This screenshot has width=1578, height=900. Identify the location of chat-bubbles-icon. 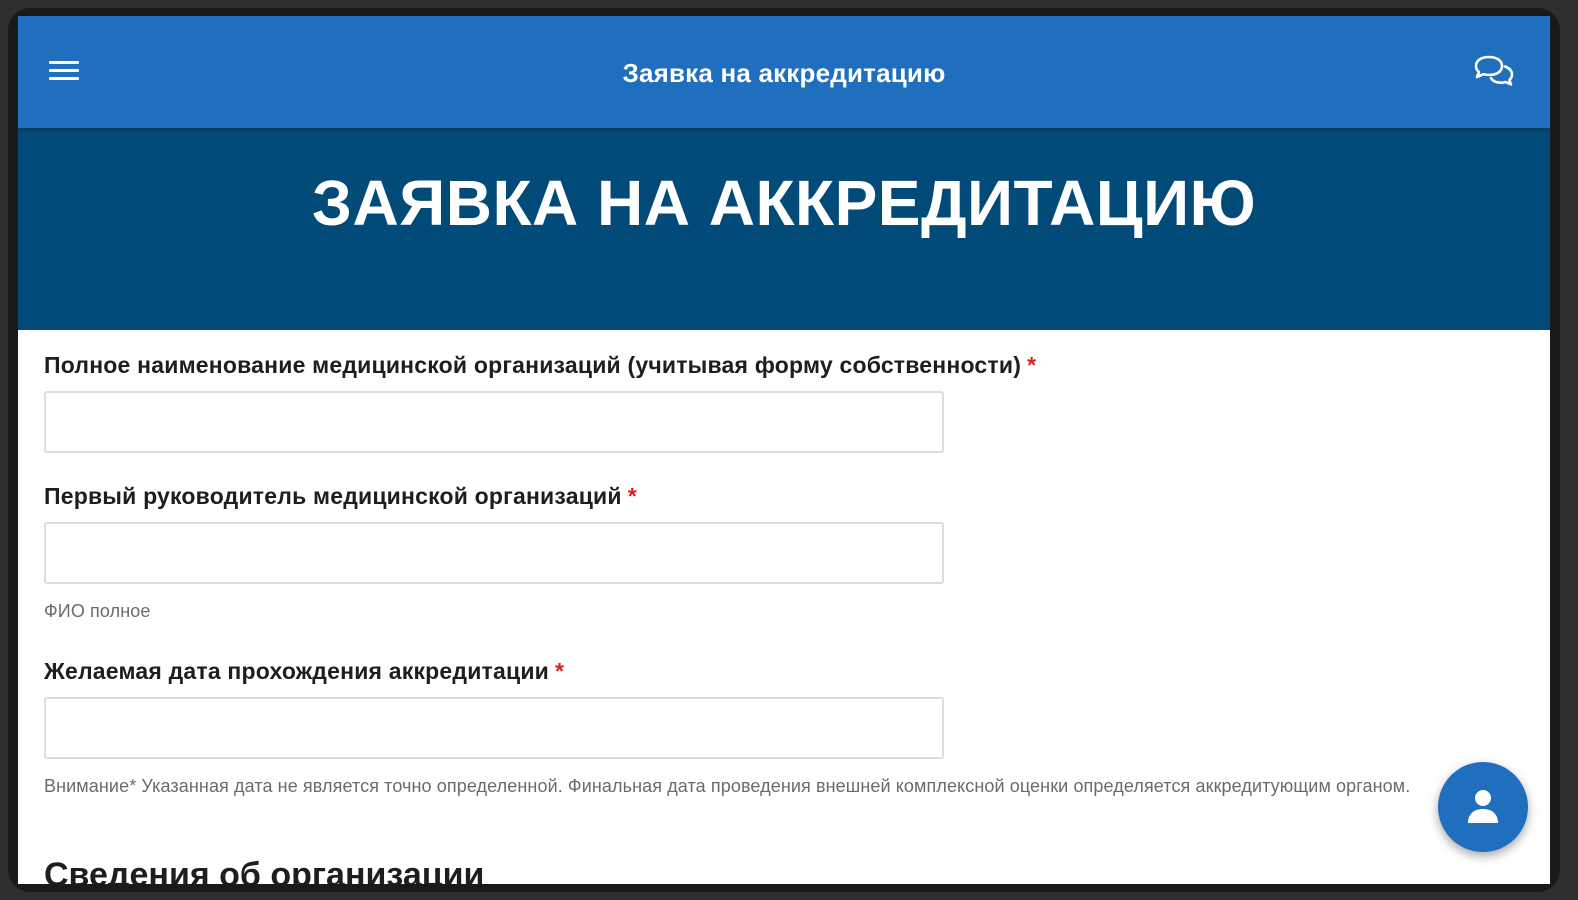
(1494, 72).